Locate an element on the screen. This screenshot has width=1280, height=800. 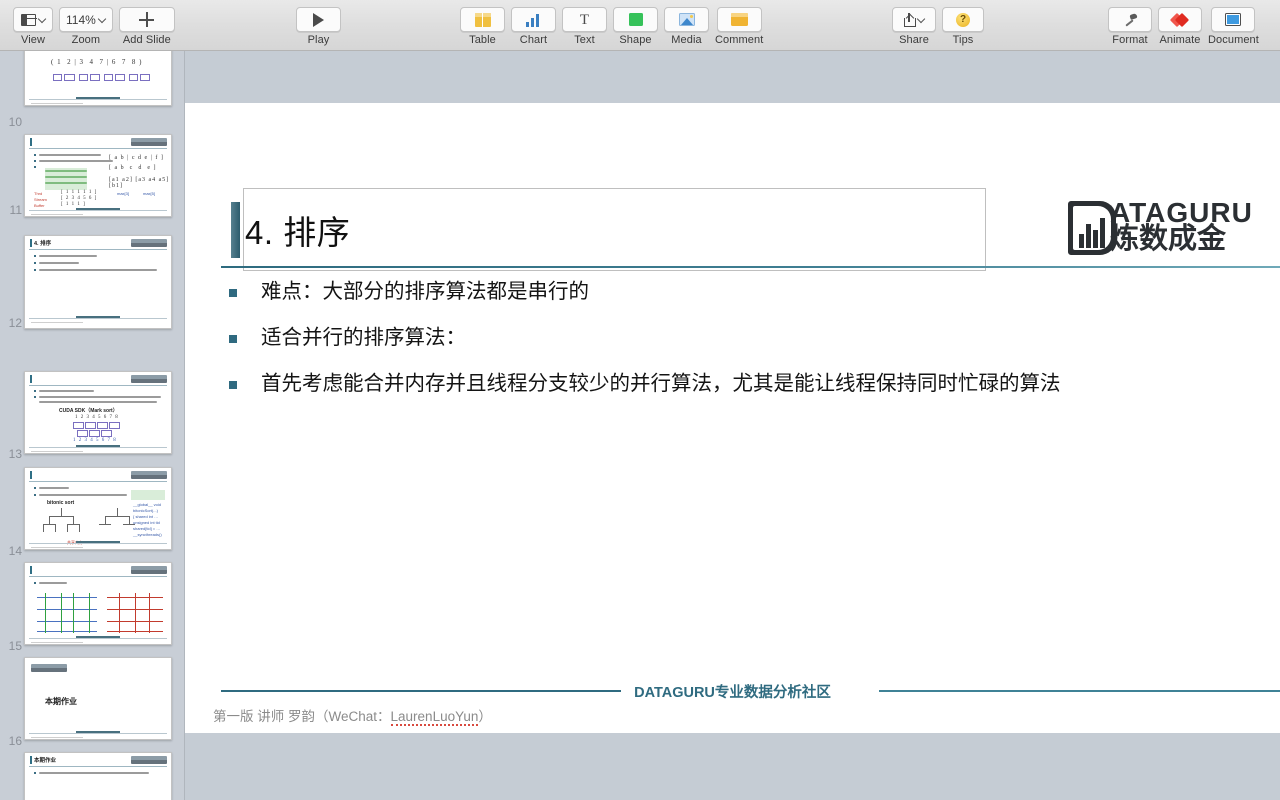
sticky-note-icon is located at coordinates (739, 19).